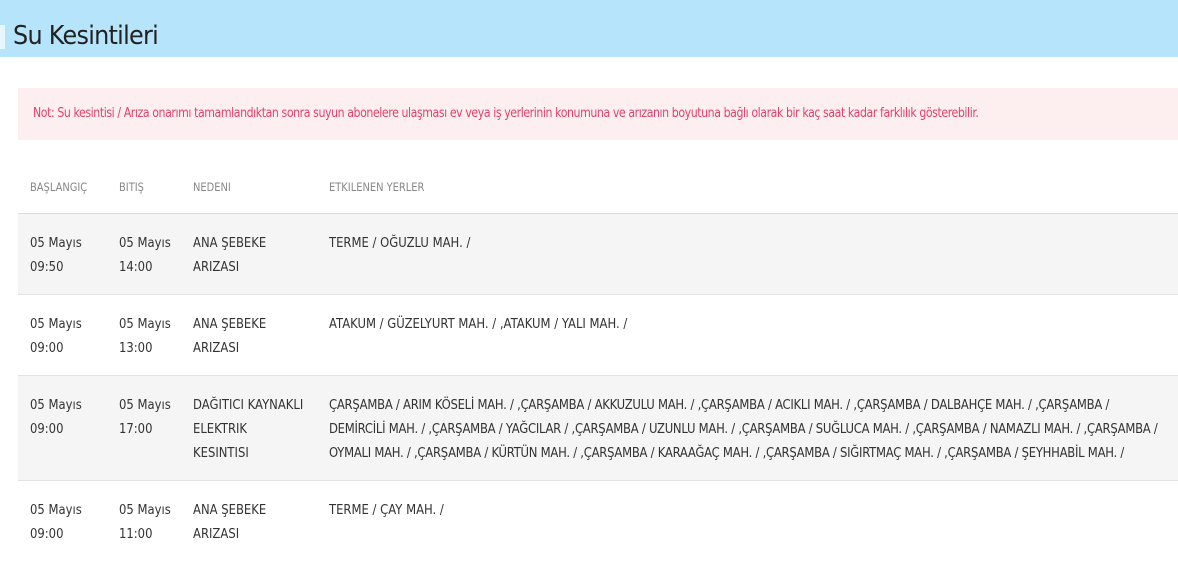 Image resolution: width=1178 pixels, height=562 pixels. Describe the element at coordinates (59, 187) in the screenshot. I see `header-start: BAŞLANGIÇ` at that location.